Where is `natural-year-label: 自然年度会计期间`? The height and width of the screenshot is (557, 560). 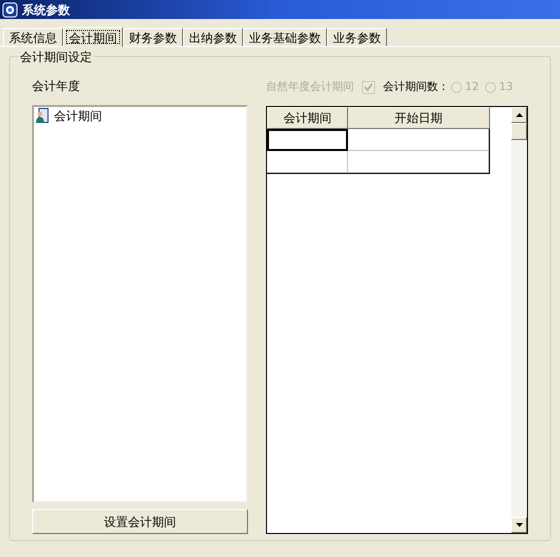 natural-year-label: 自然年度会计期间 is located at coordinates (310, 86).